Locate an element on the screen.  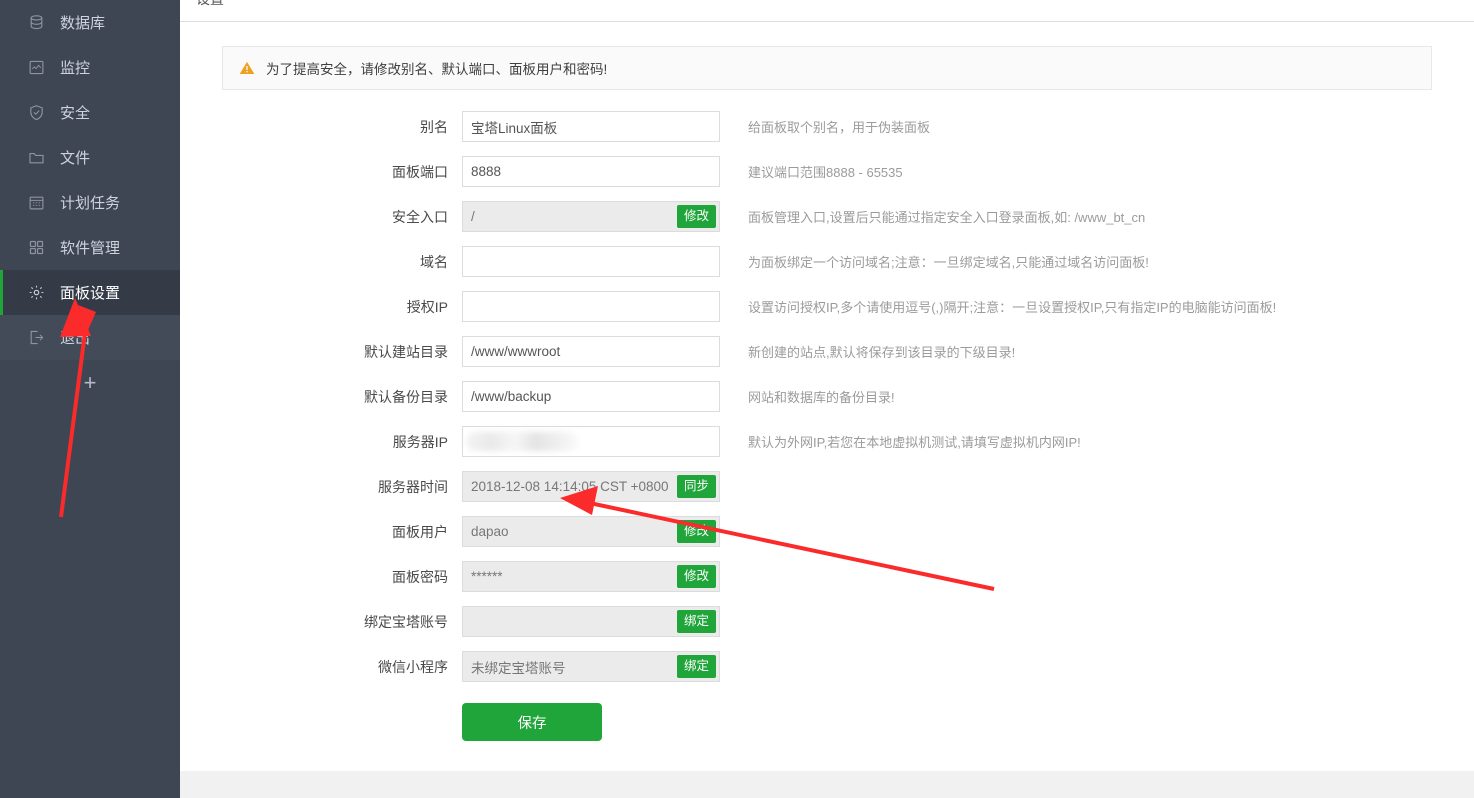
sidebar-item-label: 计划任务 is located at coordinates (90, 203).